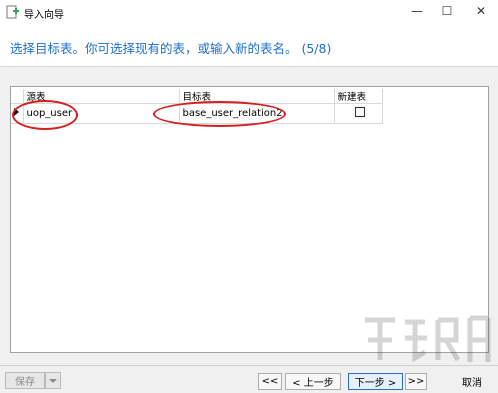  I want to click on wizard-footer: 保存 << < 上一步 下一步 > >> 取消, so click(249, 379).